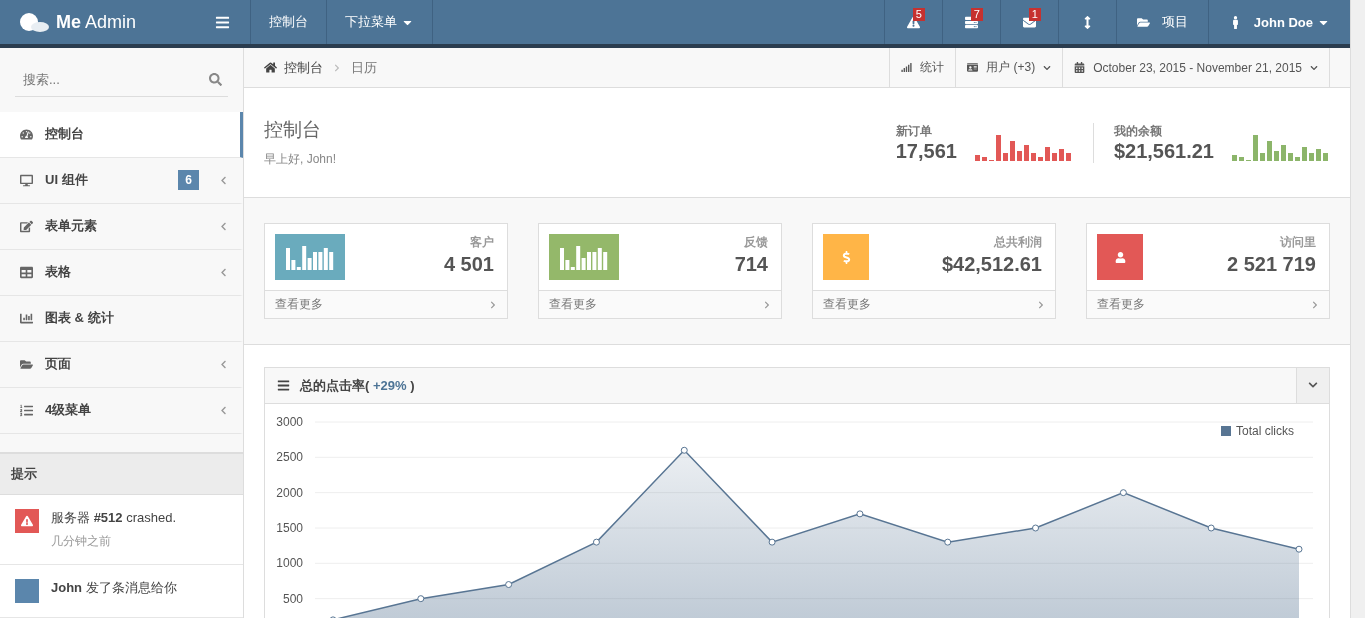 Image resolution: width=1365 pixels, height=618 pixels. Describe the element at coordinates (1017, 242) in the screenshot. I see `card-label: 总共利润` at that location.